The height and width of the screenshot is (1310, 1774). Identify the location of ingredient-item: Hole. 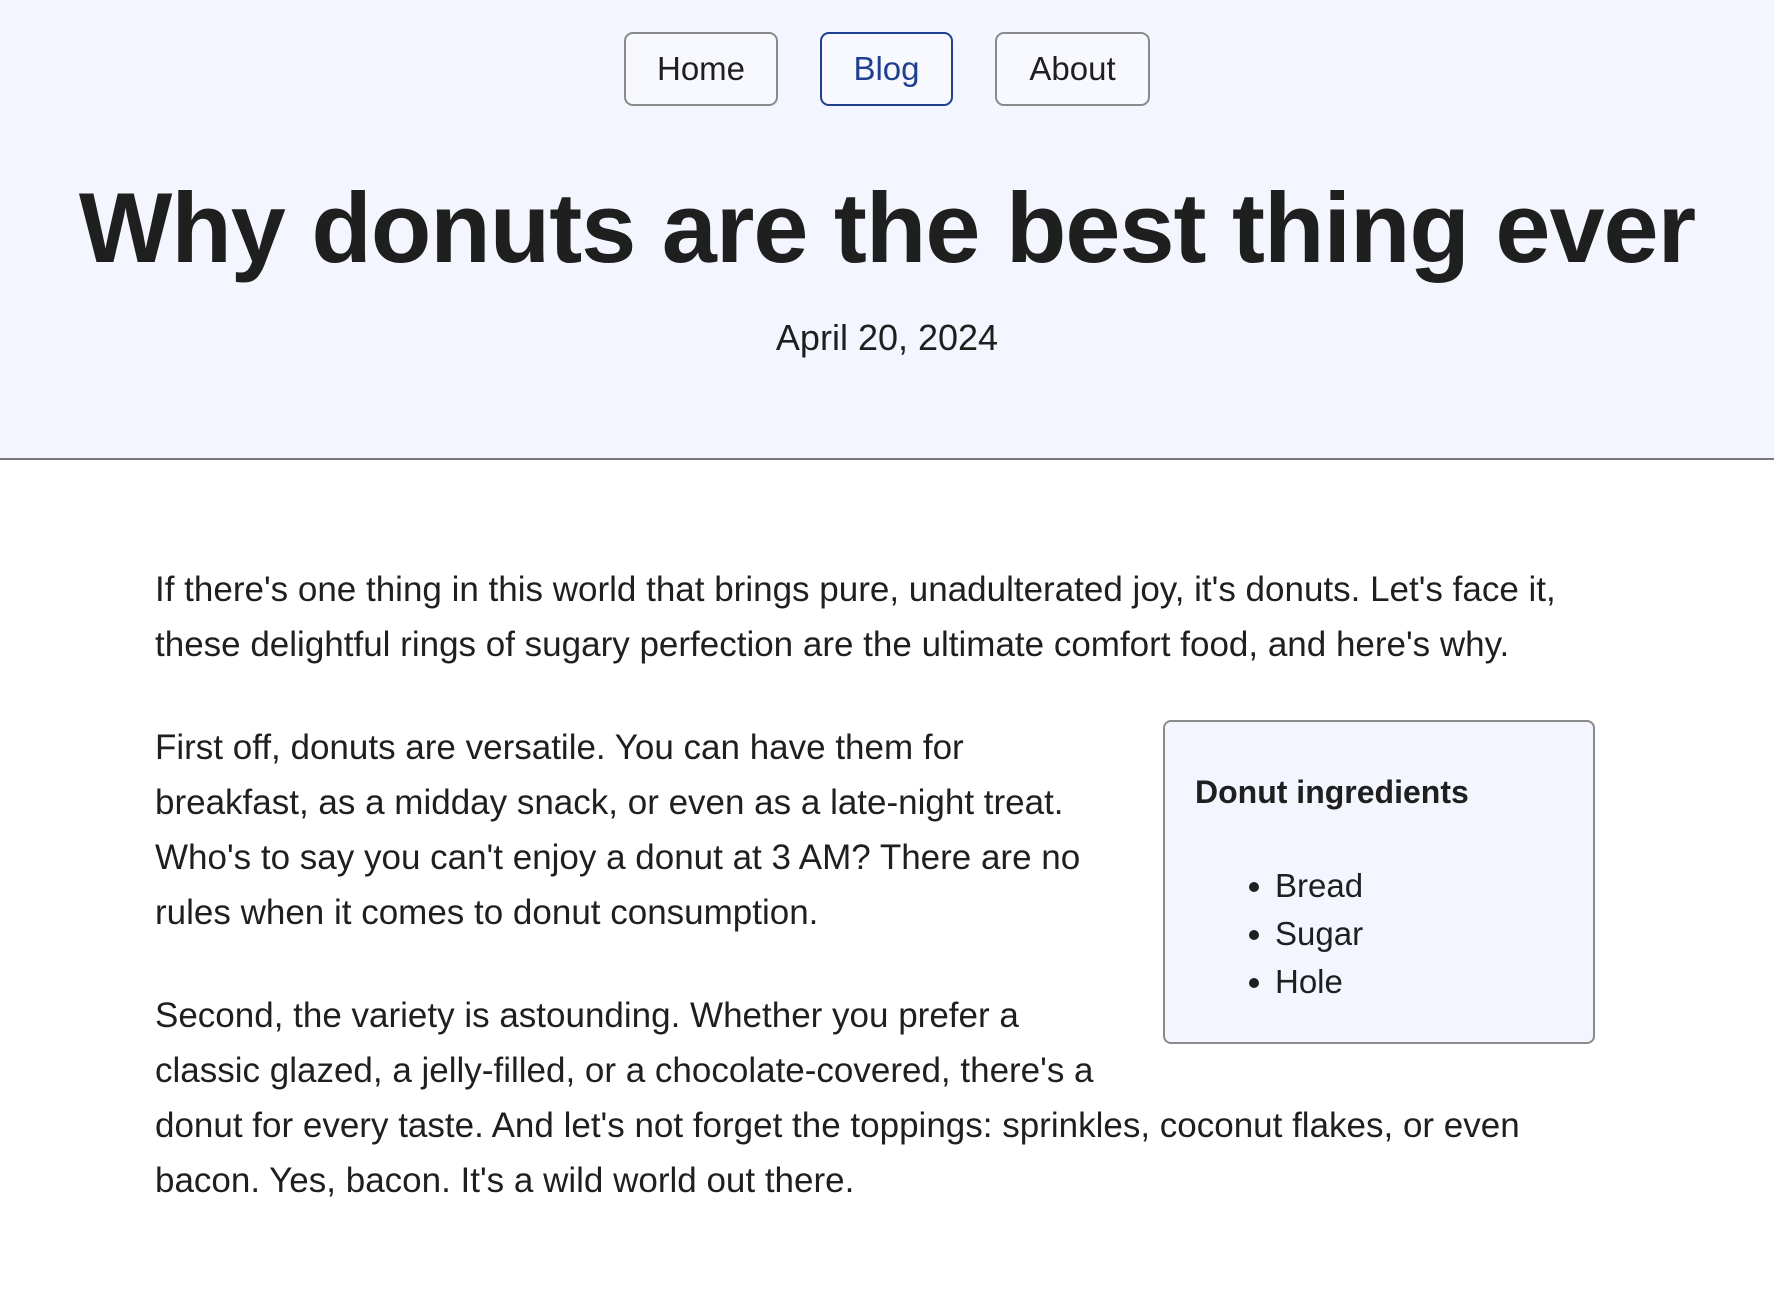
(1406, 982).